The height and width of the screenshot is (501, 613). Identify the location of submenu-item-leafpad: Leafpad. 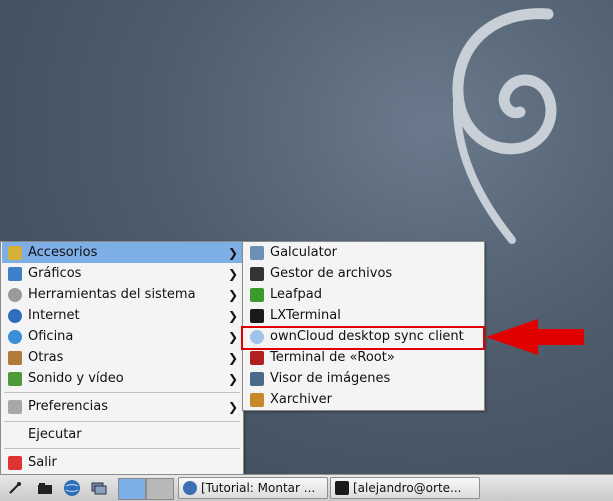
(363, 294).